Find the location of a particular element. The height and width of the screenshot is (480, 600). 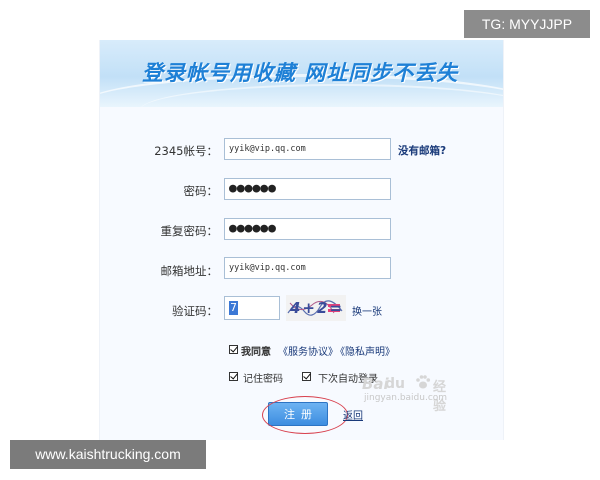

back-link: 返回 is located at coordinates (353, 414).